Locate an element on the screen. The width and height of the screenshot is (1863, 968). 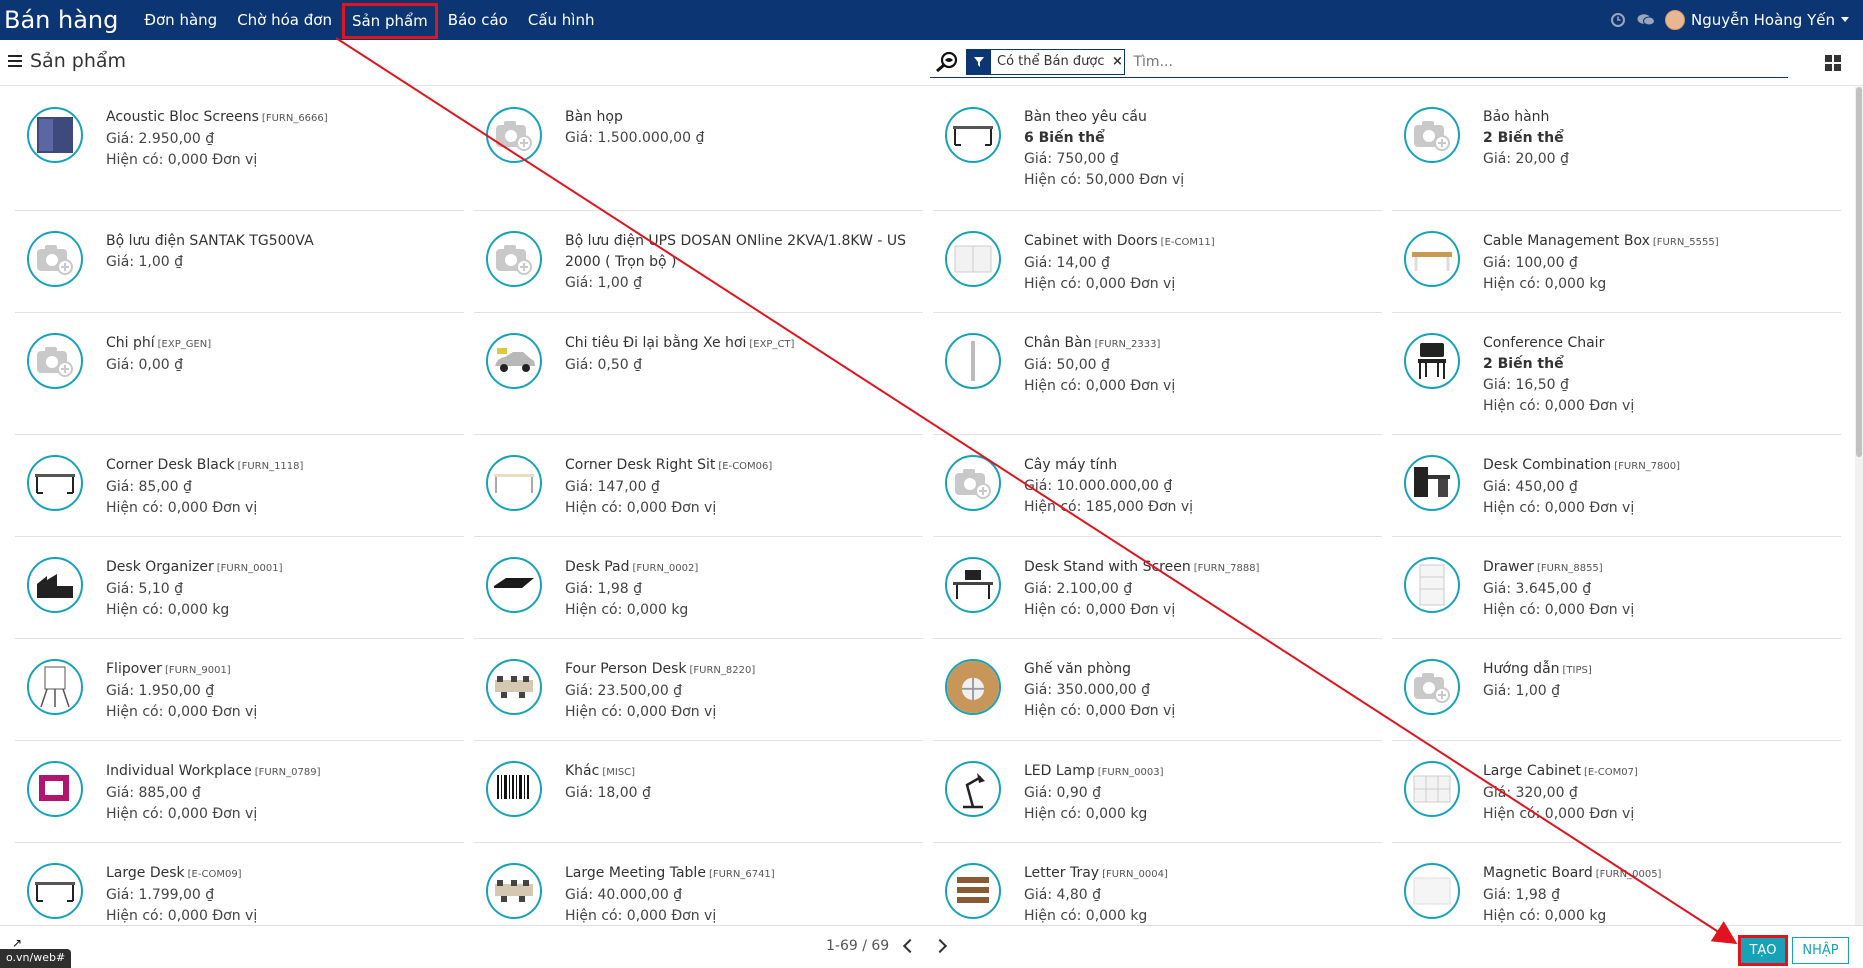
chat-icon is located at coordinates (1646, 20).